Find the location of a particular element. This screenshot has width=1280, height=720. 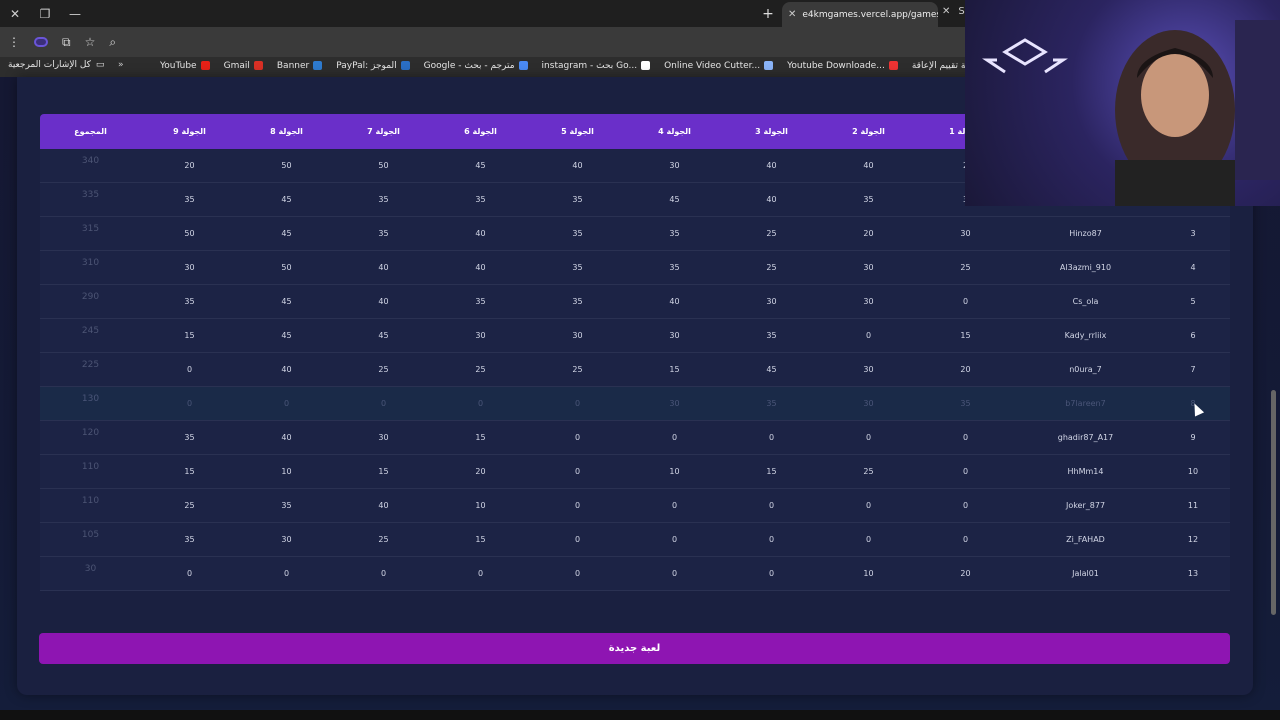

browser-tab-active: ✕ e4kmgames.vercel.app/games/ is located at coordinates (860, 14).